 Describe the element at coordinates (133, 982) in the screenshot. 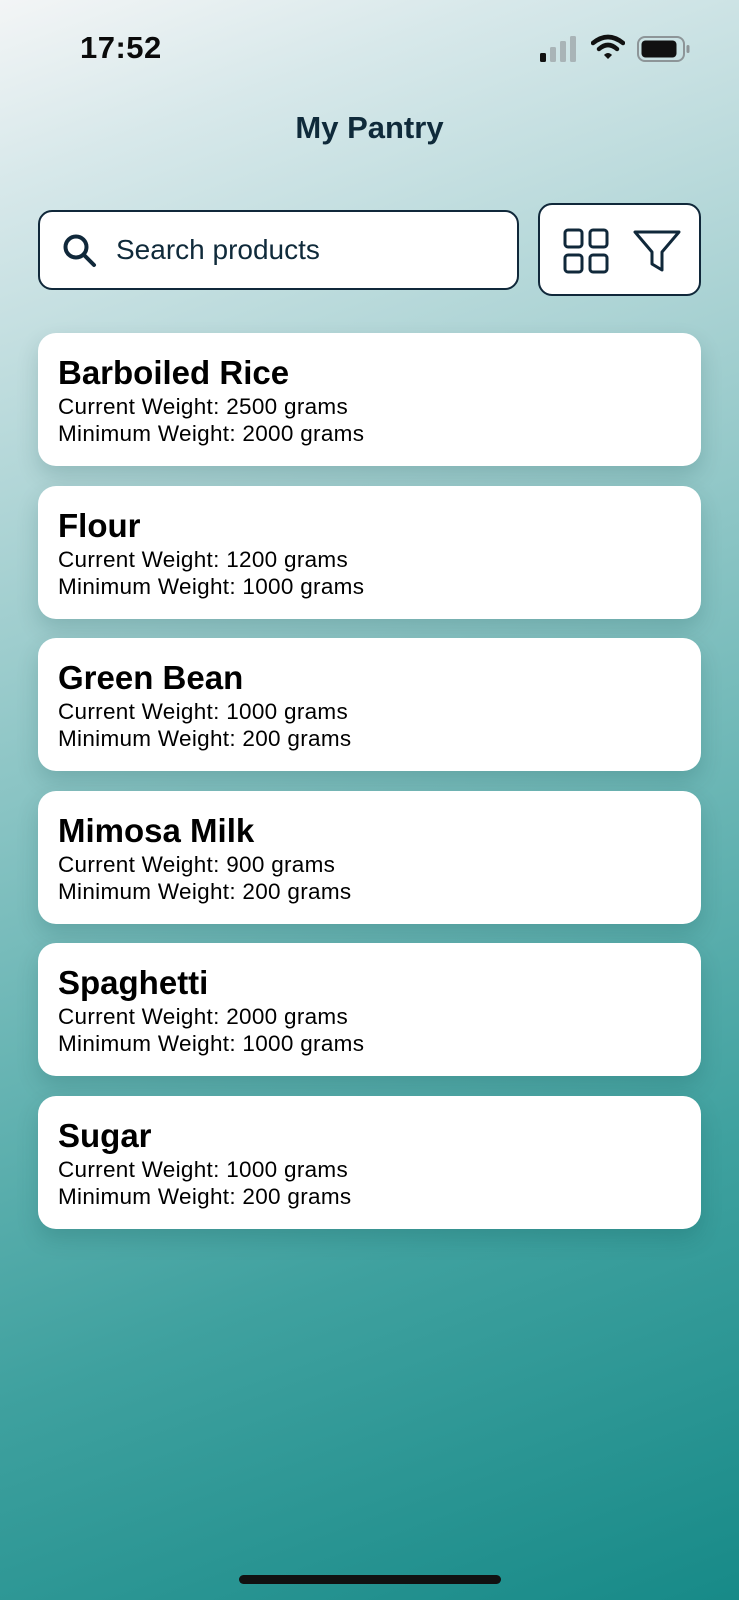

I see `product-name: Spaghetti` at that location.